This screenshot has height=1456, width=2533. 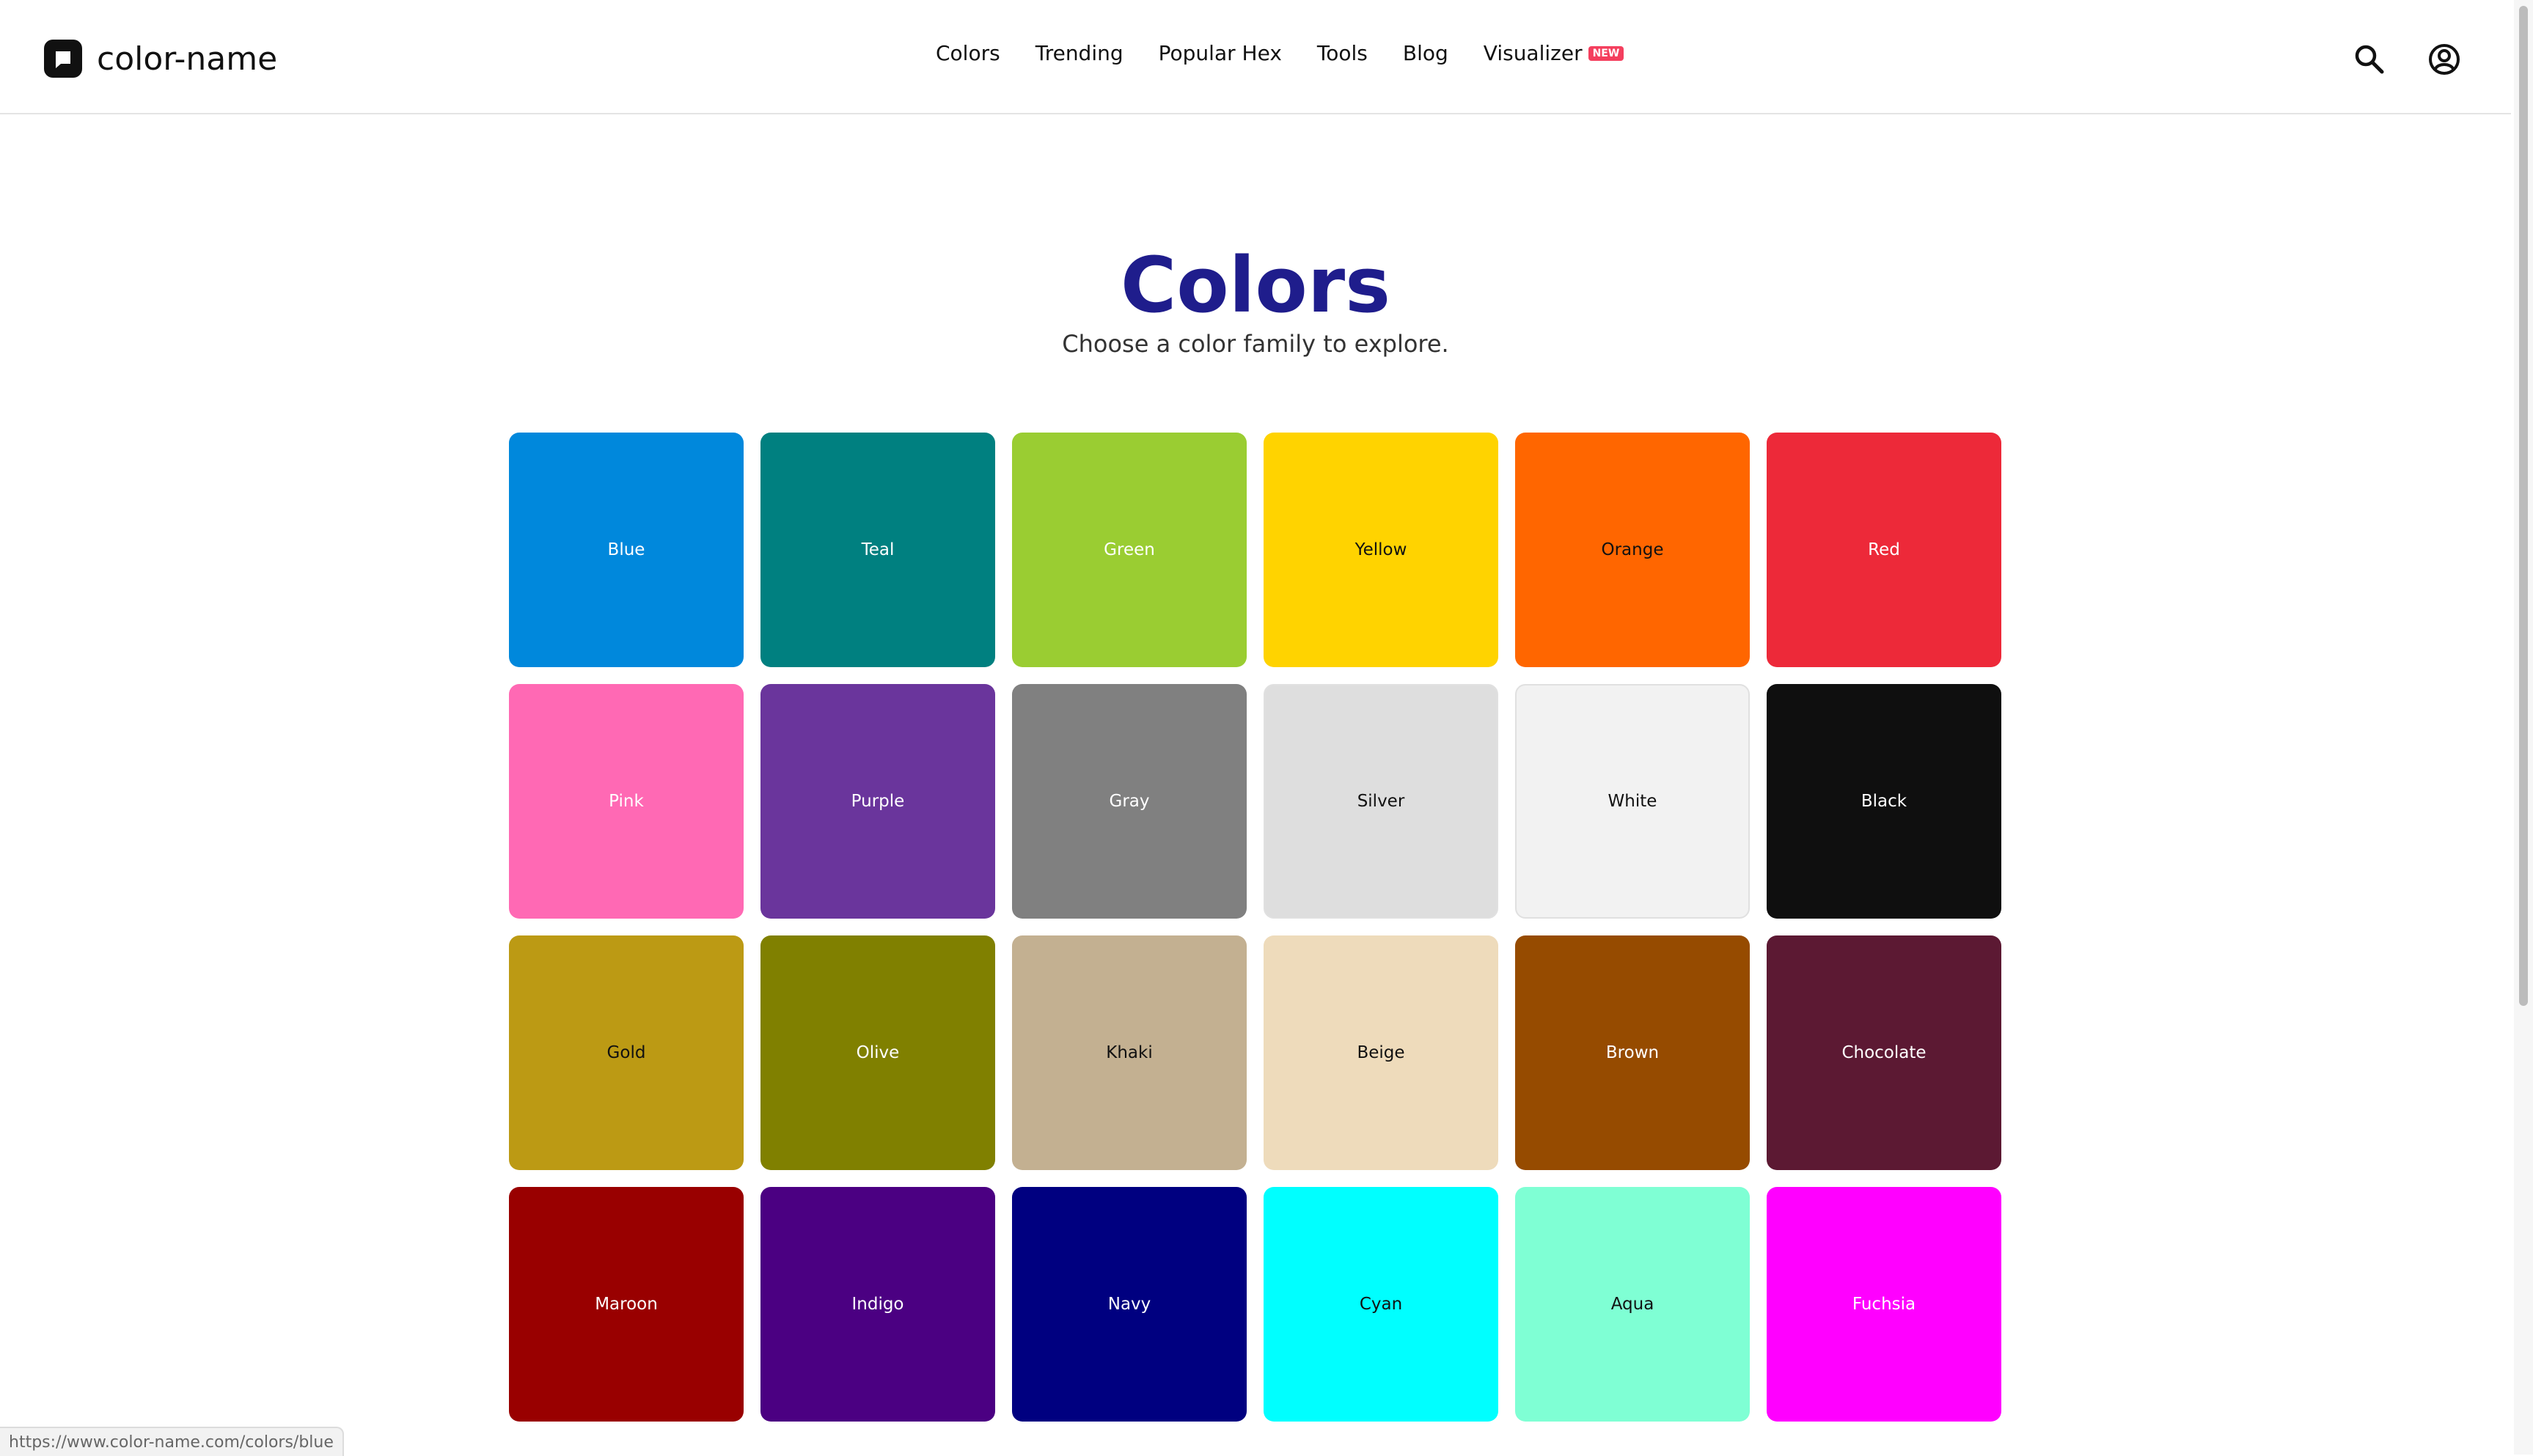 I want to click on page-subtitle: Choose a color family to explore., so click(x=1255, y=344).